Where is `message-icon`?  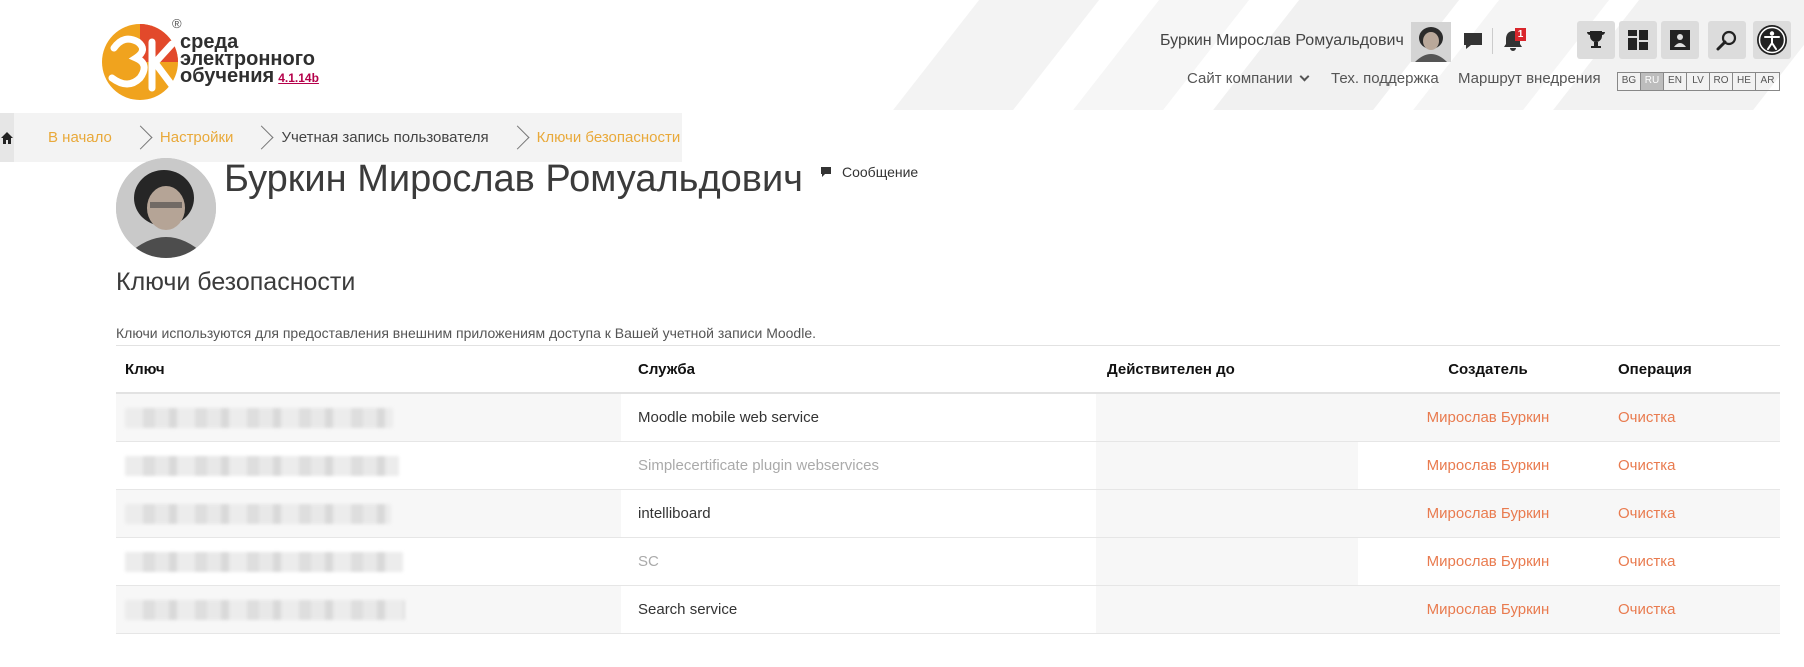 message-icon is located at coordinates (826, 172).